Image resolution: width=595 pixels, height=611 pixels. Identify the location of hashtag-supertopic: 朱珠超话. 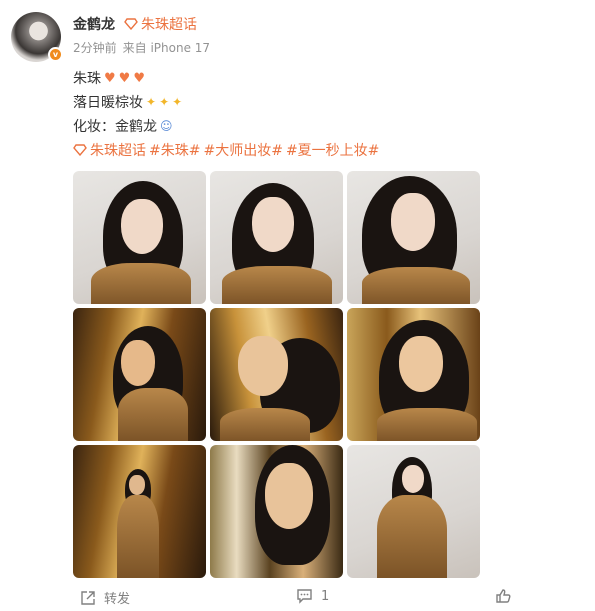
(118, 150).